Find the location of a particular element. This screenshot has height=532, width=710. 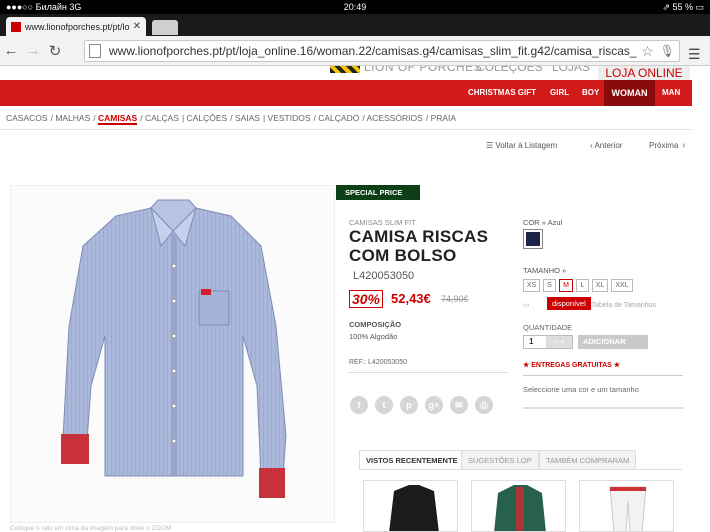

composition-value: 100% Algodão is located at coordinates (373, 336).